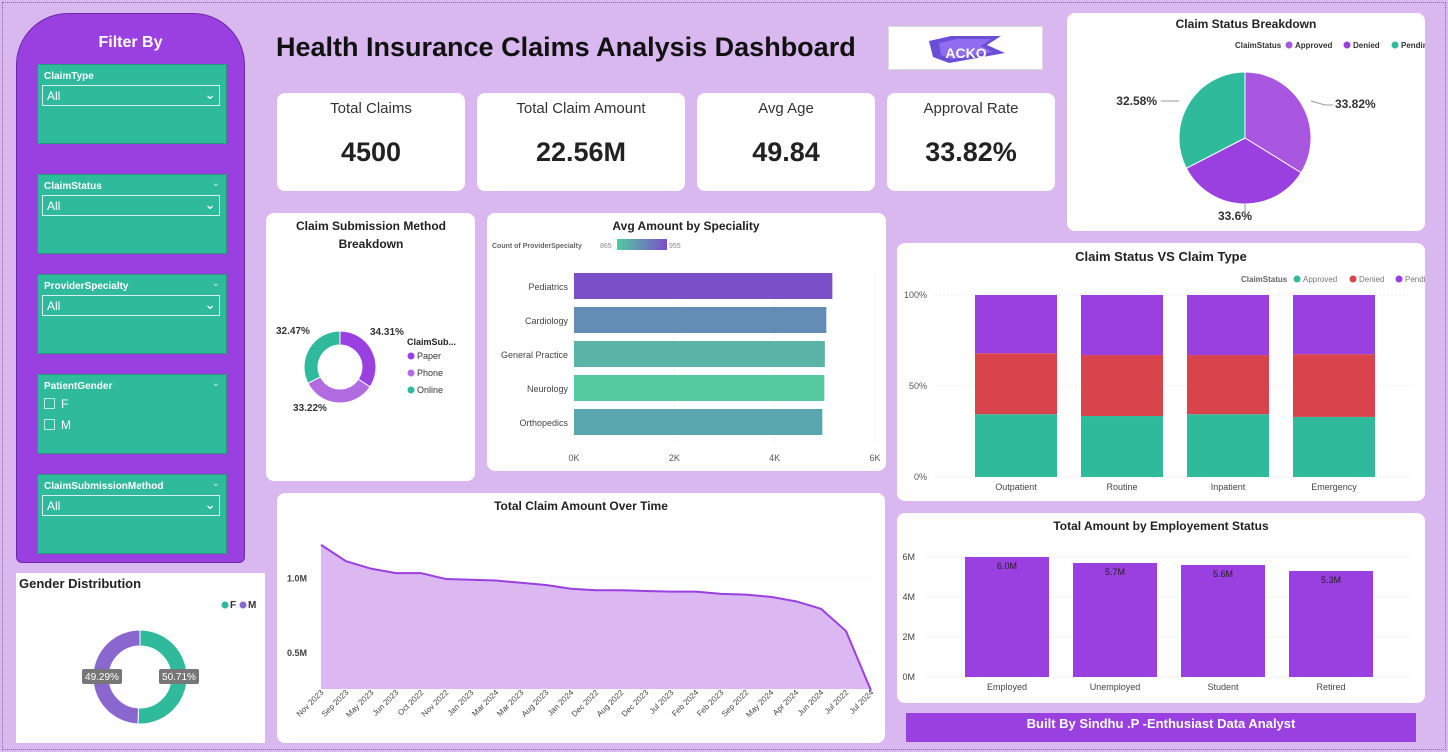 The image size is (1448, 752). Describe the element at coordinates (699, 354) in the screenshot. I see `bar-general-practice` at that location.